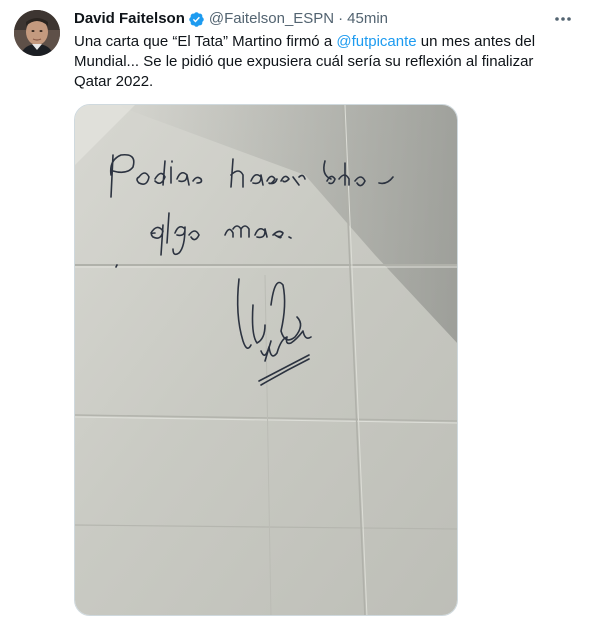 This screenshot has width=590, height=620. I want to click on tweet-timestamp: 45min, so click(367, 19).